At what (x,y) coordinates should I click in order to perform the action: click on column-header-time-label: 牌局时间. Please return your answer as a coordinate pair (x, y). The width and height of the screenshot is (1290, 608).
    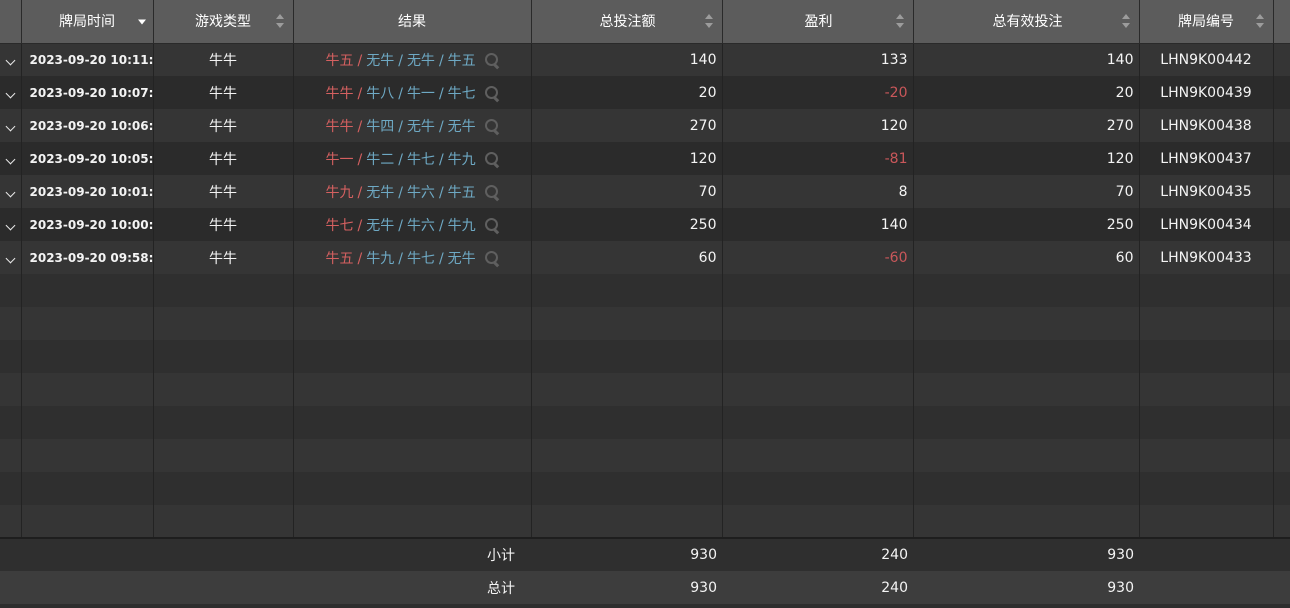
    Looking at the image, I should click on (87, 22).